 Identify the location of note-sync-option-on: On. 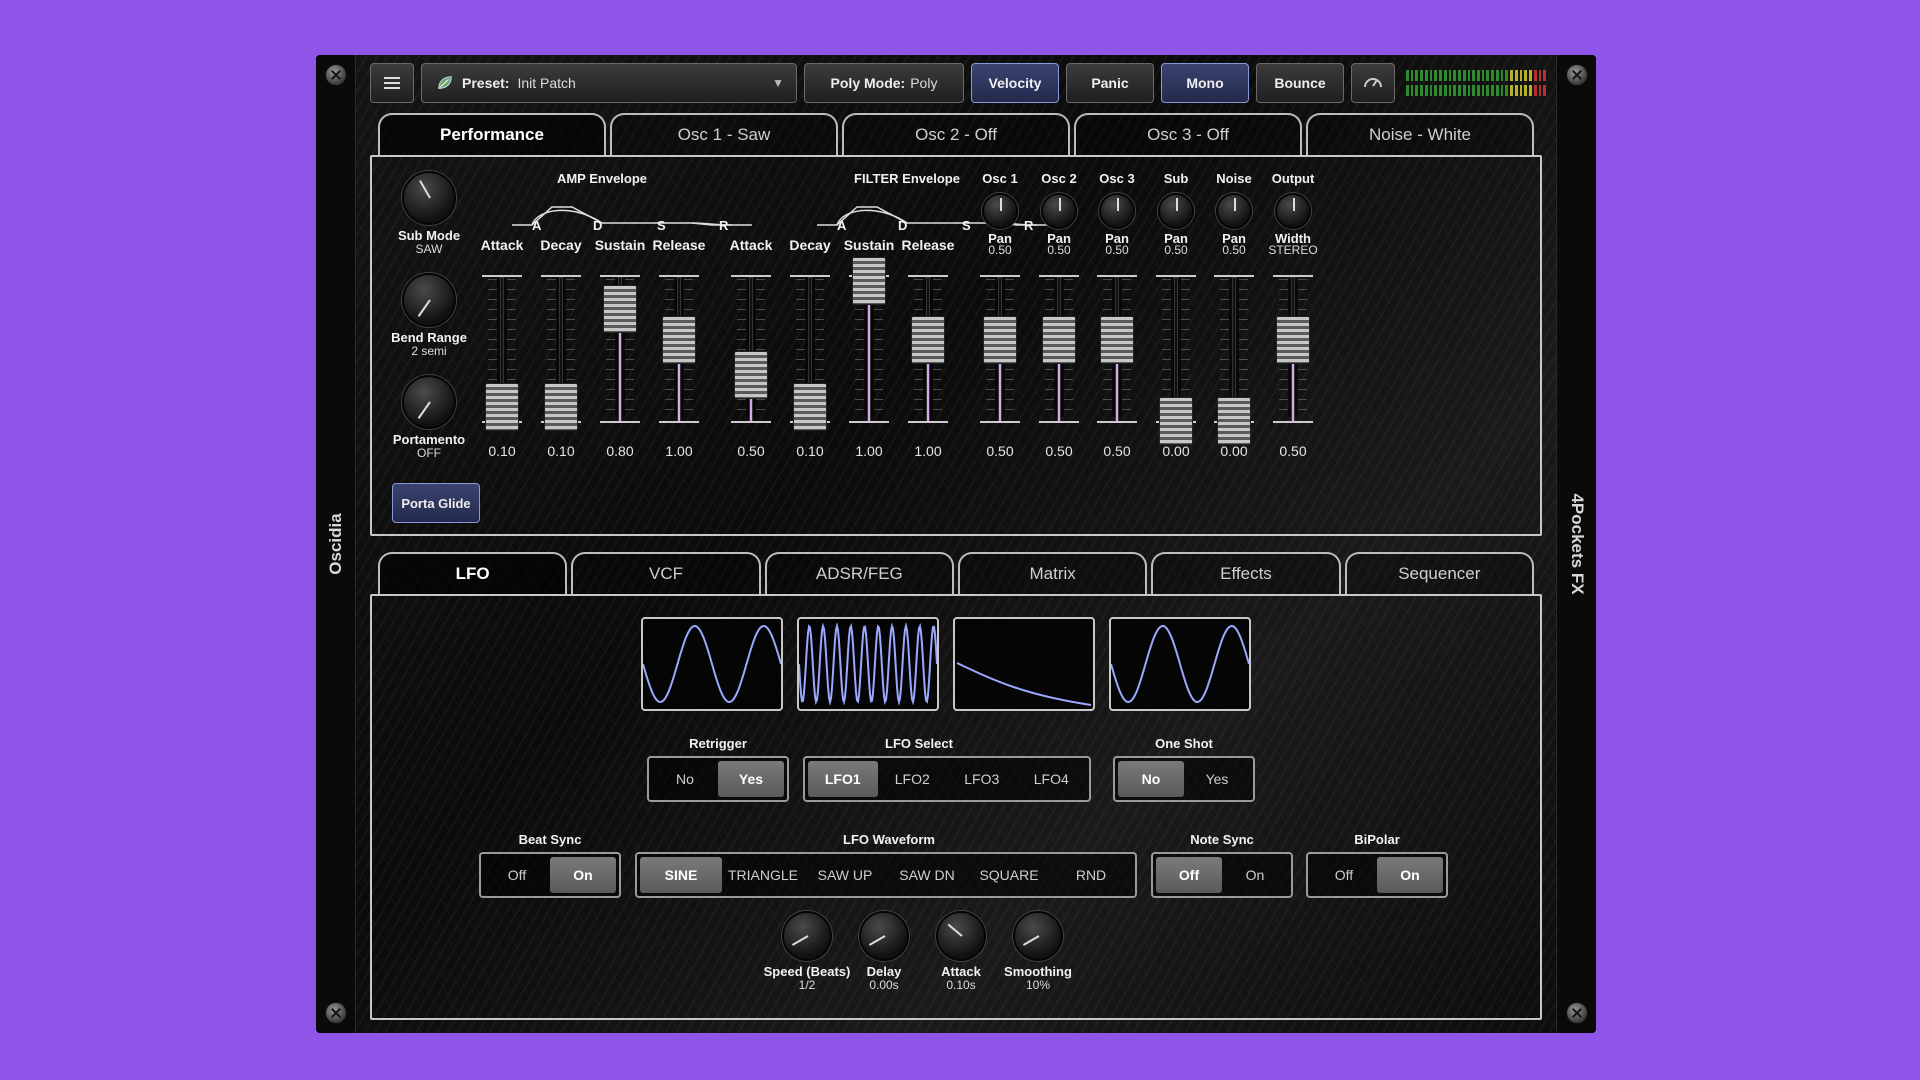
(1255, 875).